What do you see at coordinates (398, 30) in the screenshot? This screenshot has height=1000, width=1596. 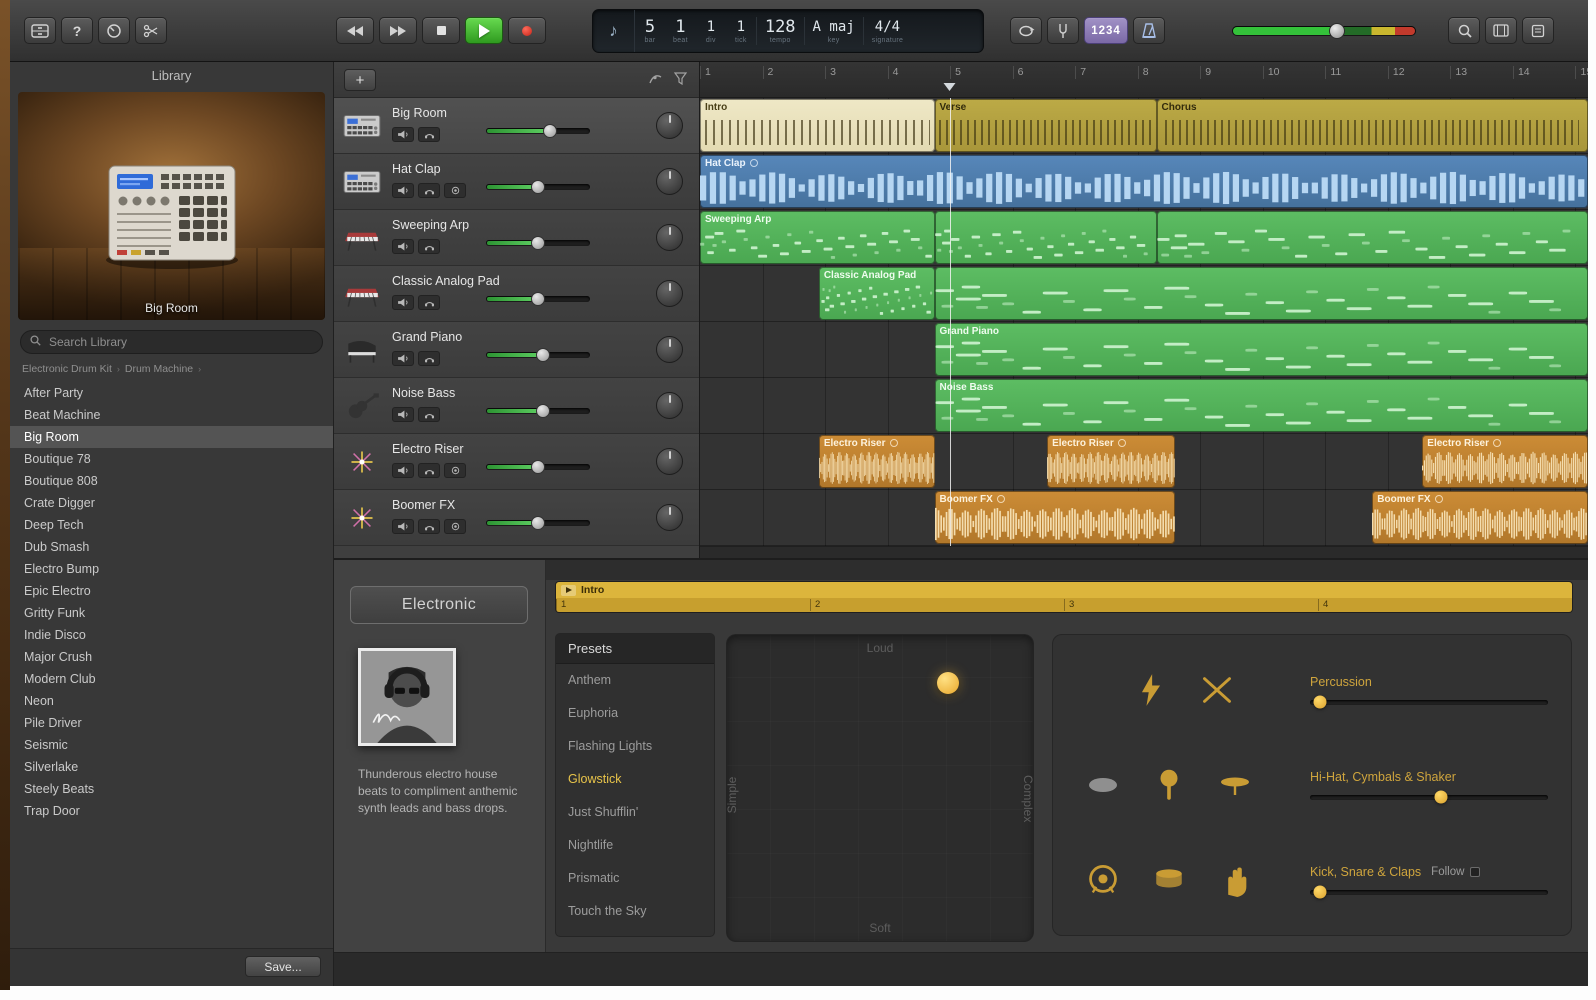 I see `forward-button` at bounding box center [398, 30].